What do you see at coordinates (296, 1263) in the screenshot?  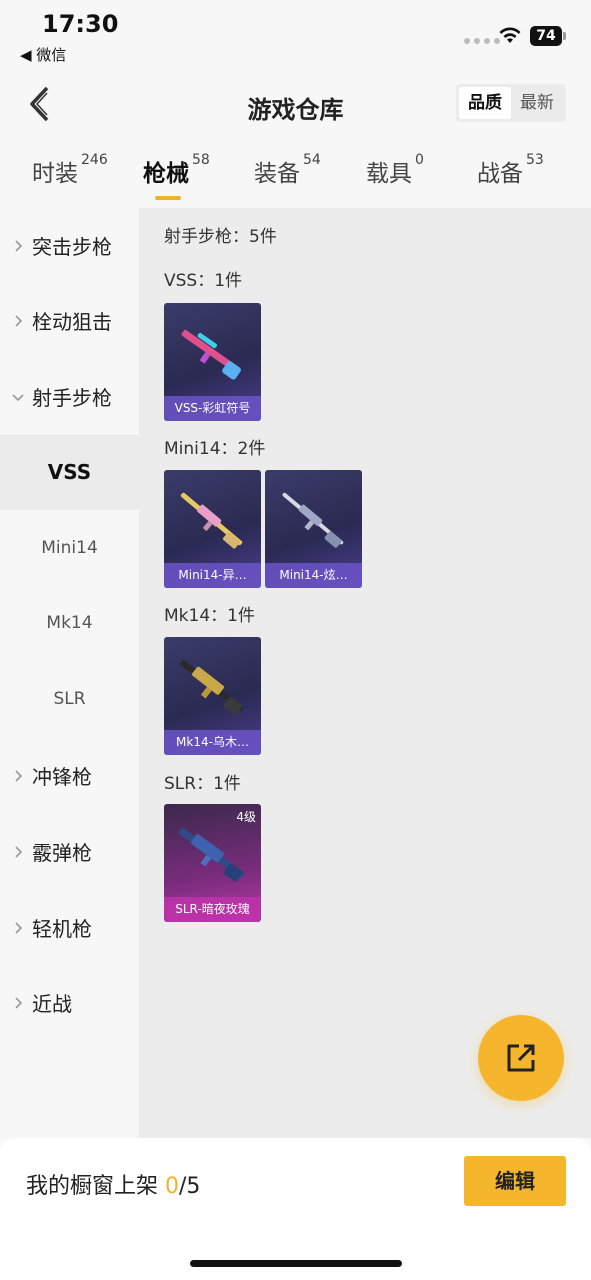 I see `home-indicator` at bounding box center [296, 1263].